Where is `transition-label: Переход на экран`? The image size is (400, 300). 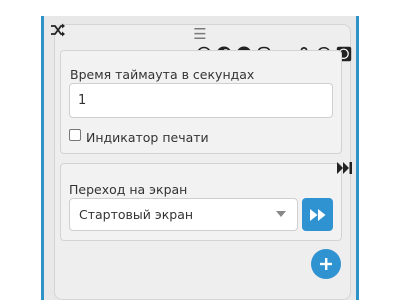 transition-label: Переход на экран is located at coordinates (128, 189).